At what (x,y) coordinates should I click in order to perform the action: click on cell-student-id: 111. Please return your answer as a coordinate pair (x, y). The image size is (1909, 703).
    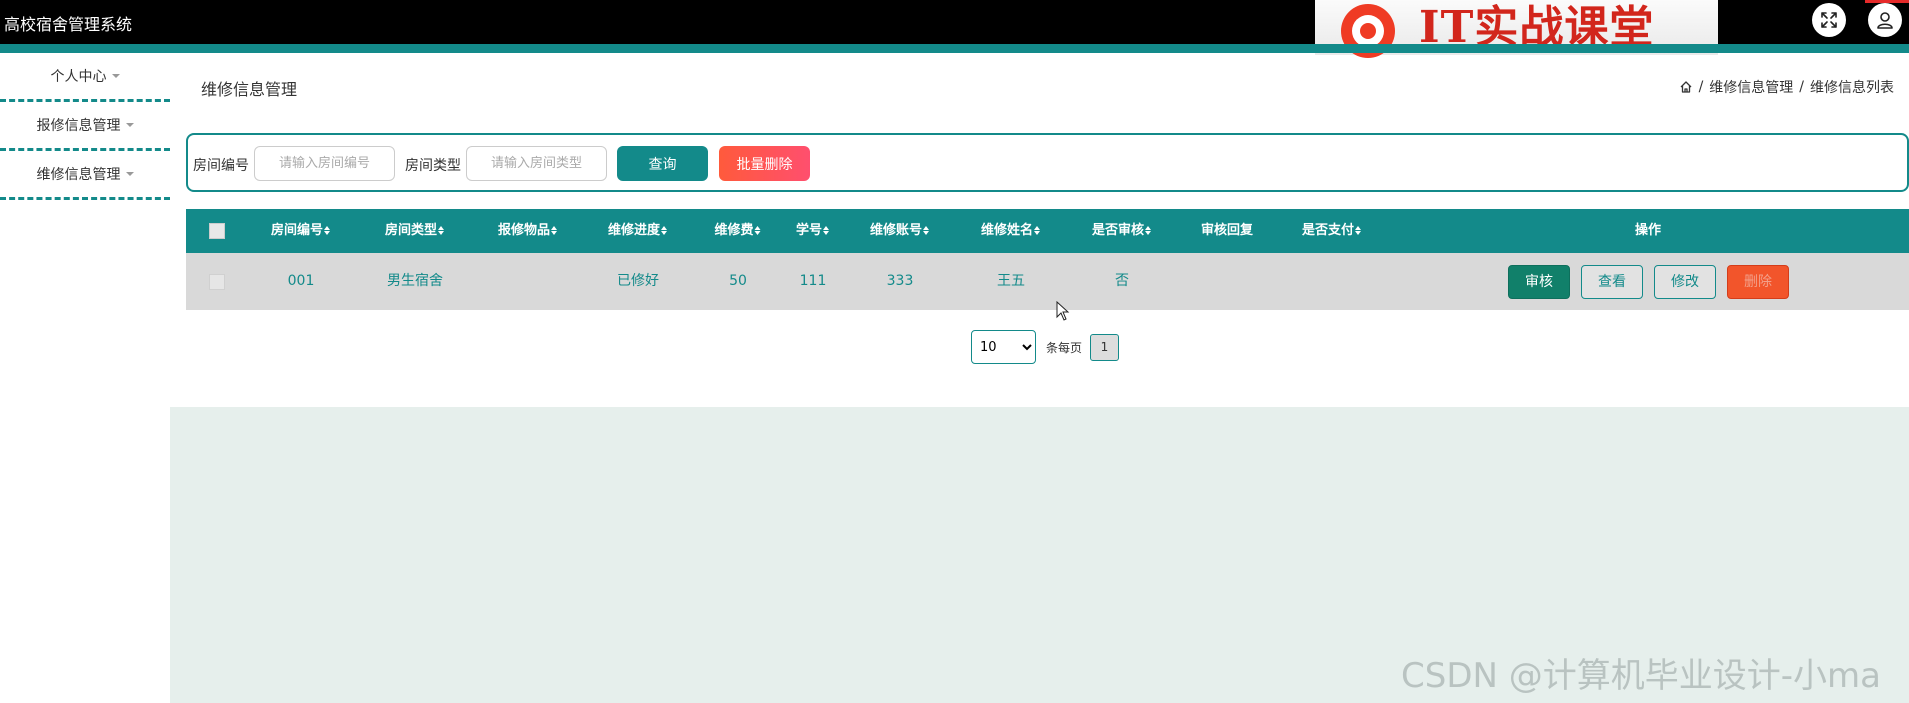
    Looking at the image, I should click on (813, 281).